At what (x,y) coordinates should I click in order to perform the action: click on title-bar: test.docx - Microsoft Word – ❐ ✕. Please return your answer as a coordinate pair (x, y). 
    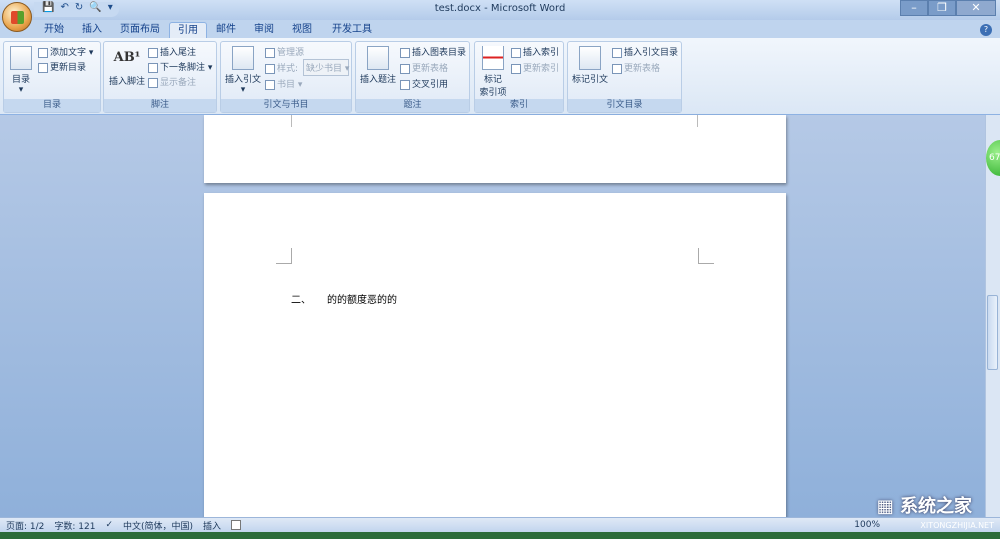
    Looking at the image, I should click on (500, 10).